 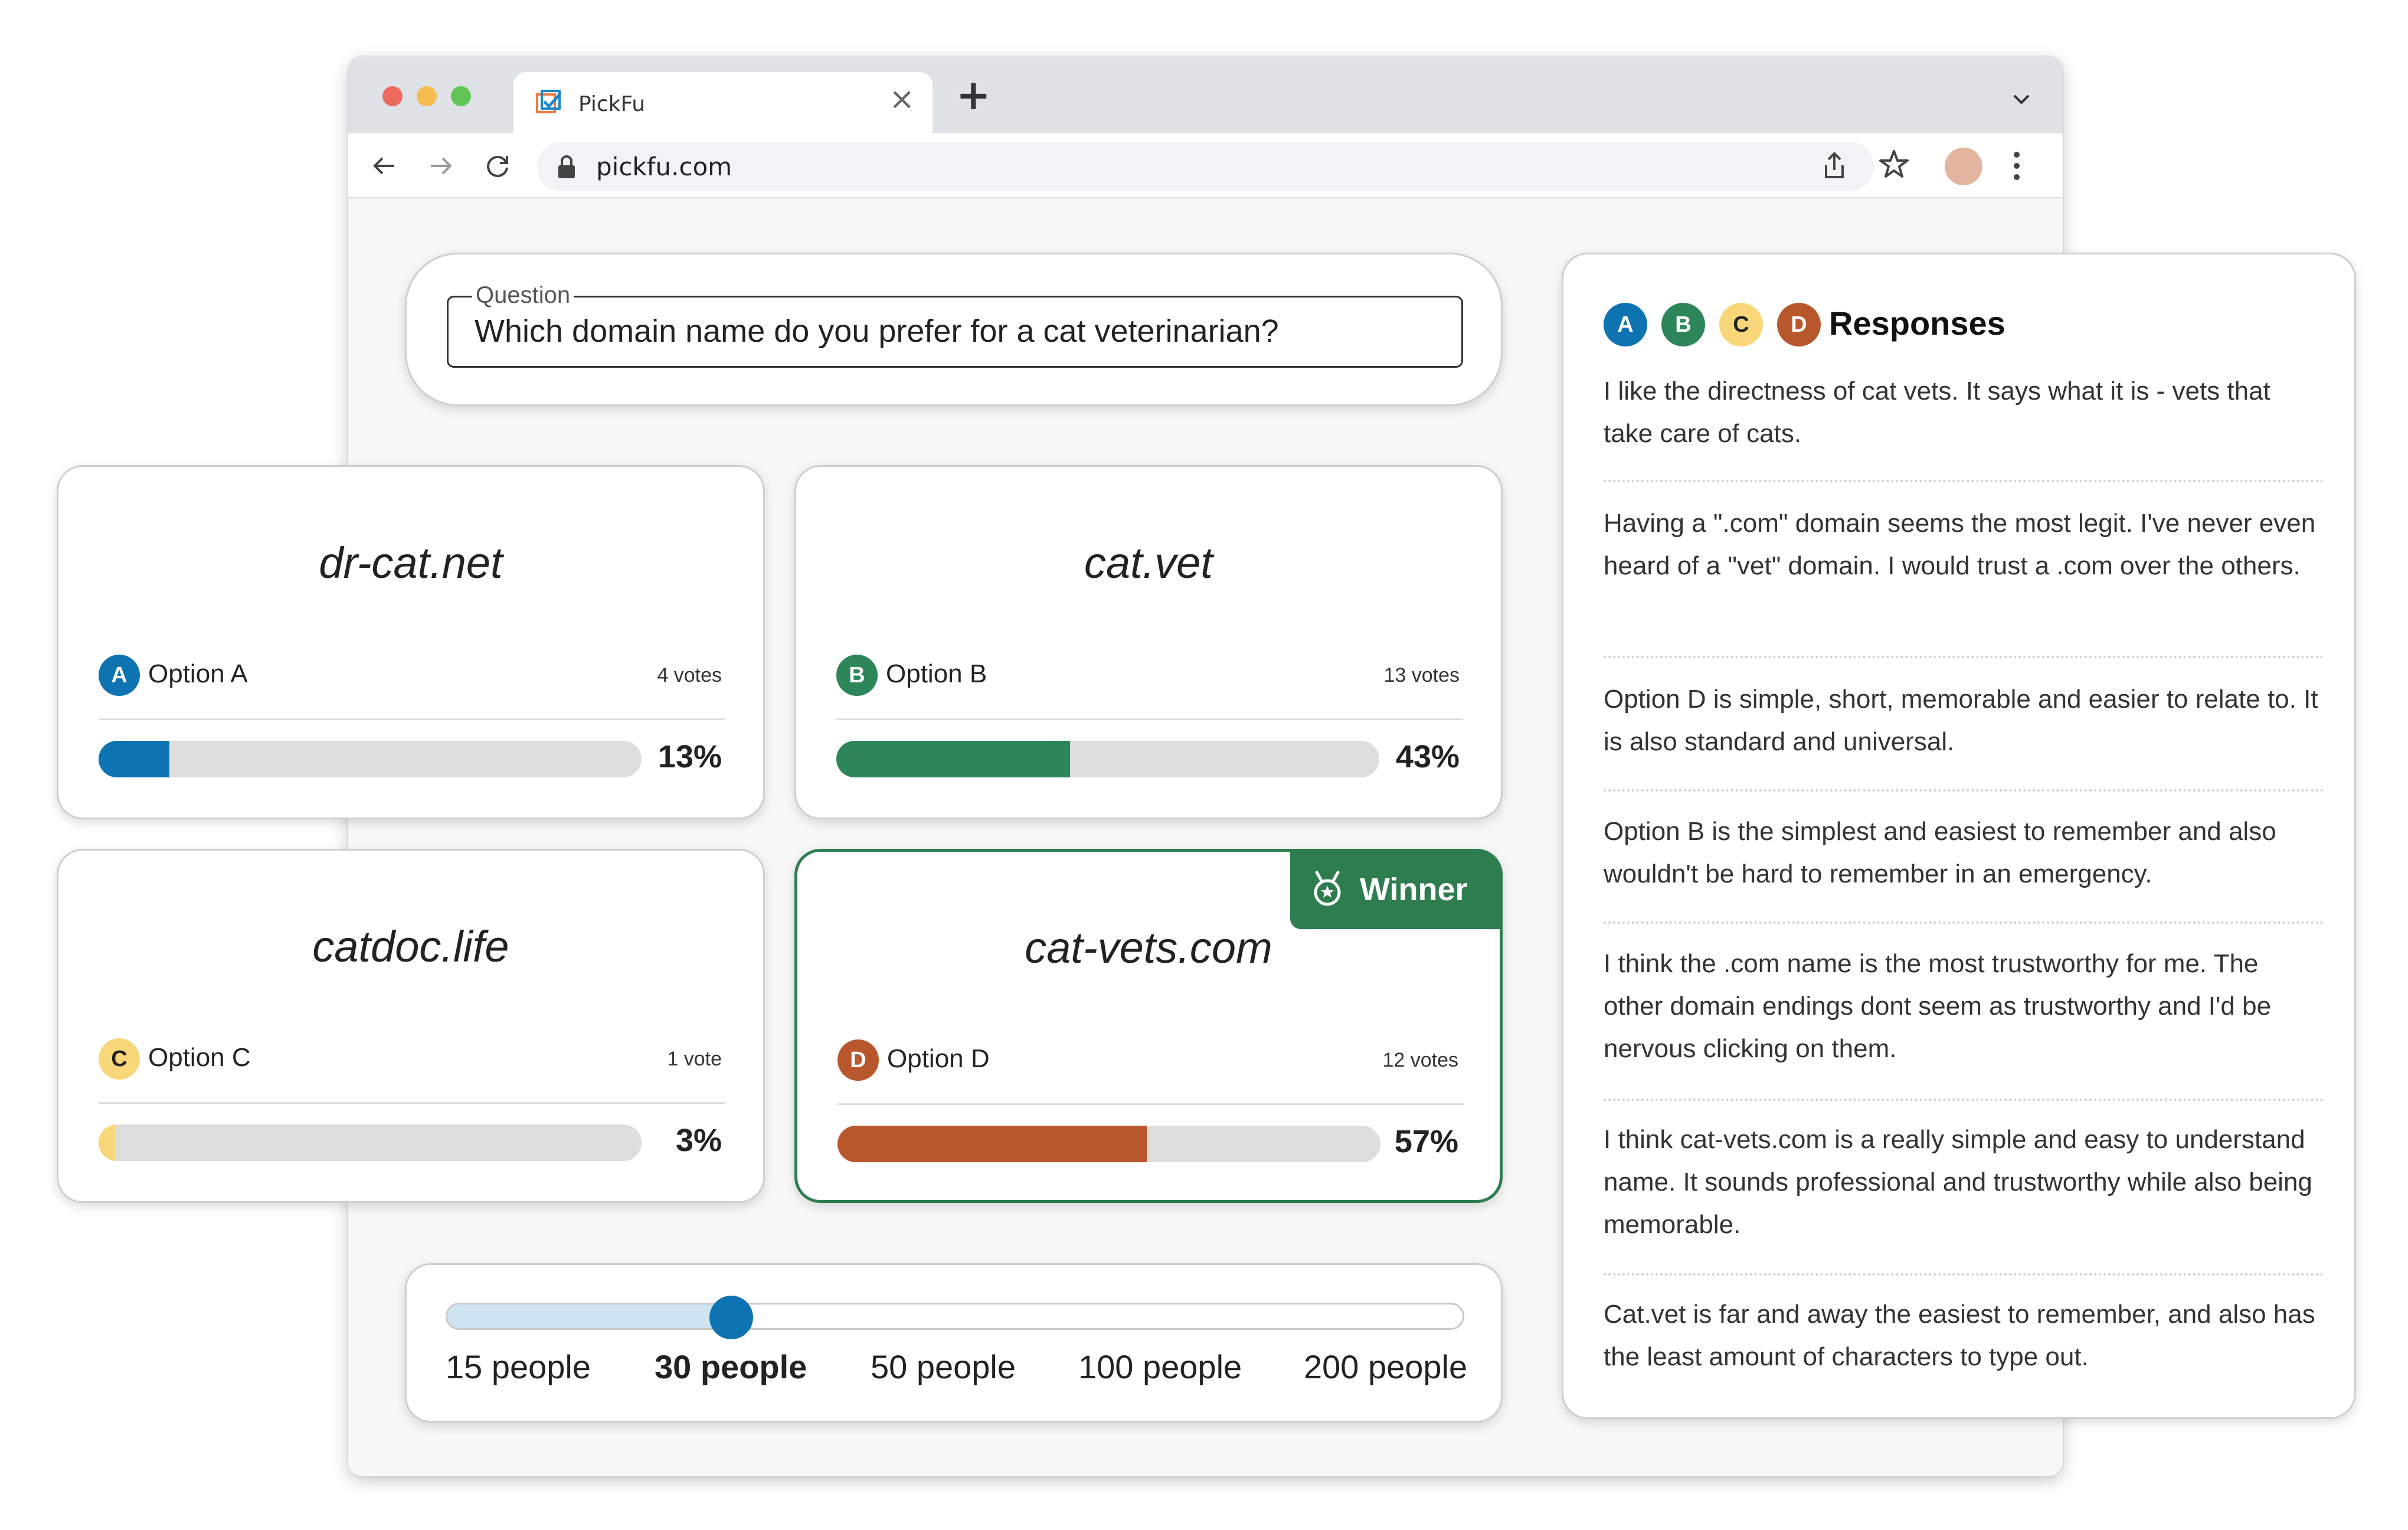 I want to click on option-label: Option A, so click(x=198, y=673).